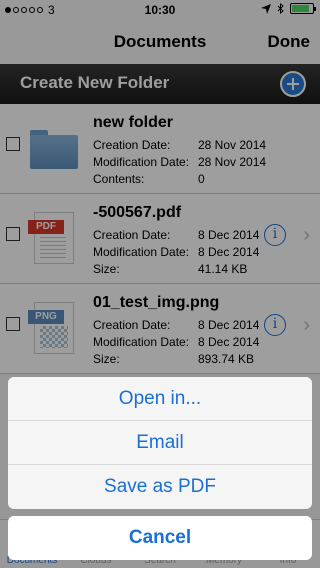 The image size is (320, 568). Describe the element at coordinates (160, 487) in the screenshot. I see `save-as-pdf-button: Save as PDF` at that location.